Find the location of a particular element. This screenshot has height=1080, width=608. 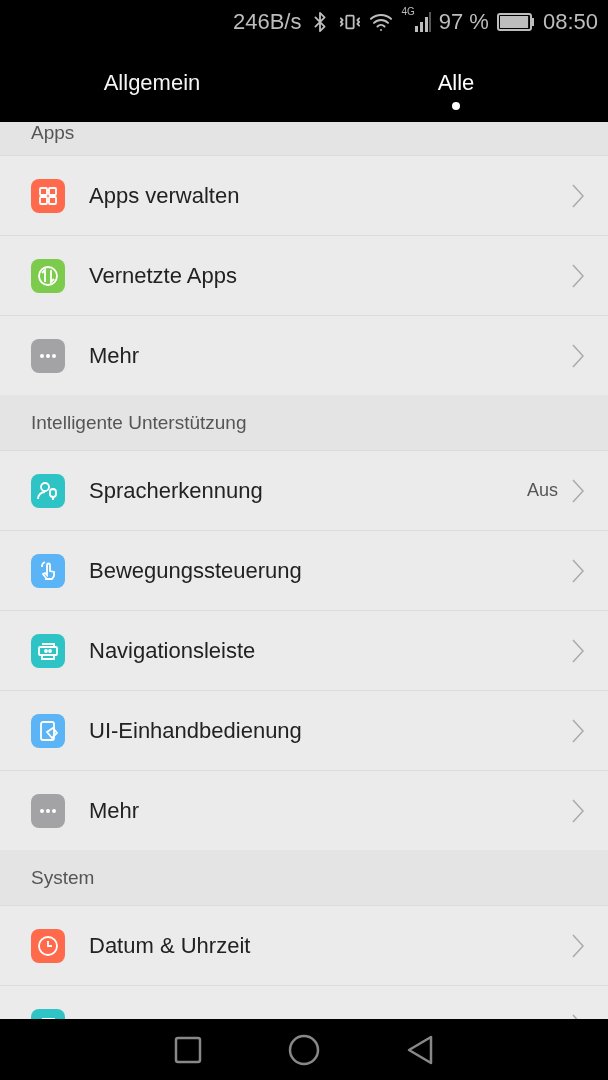

row-label: UI-Einhandbedienung is located at coordinates (196, 730).